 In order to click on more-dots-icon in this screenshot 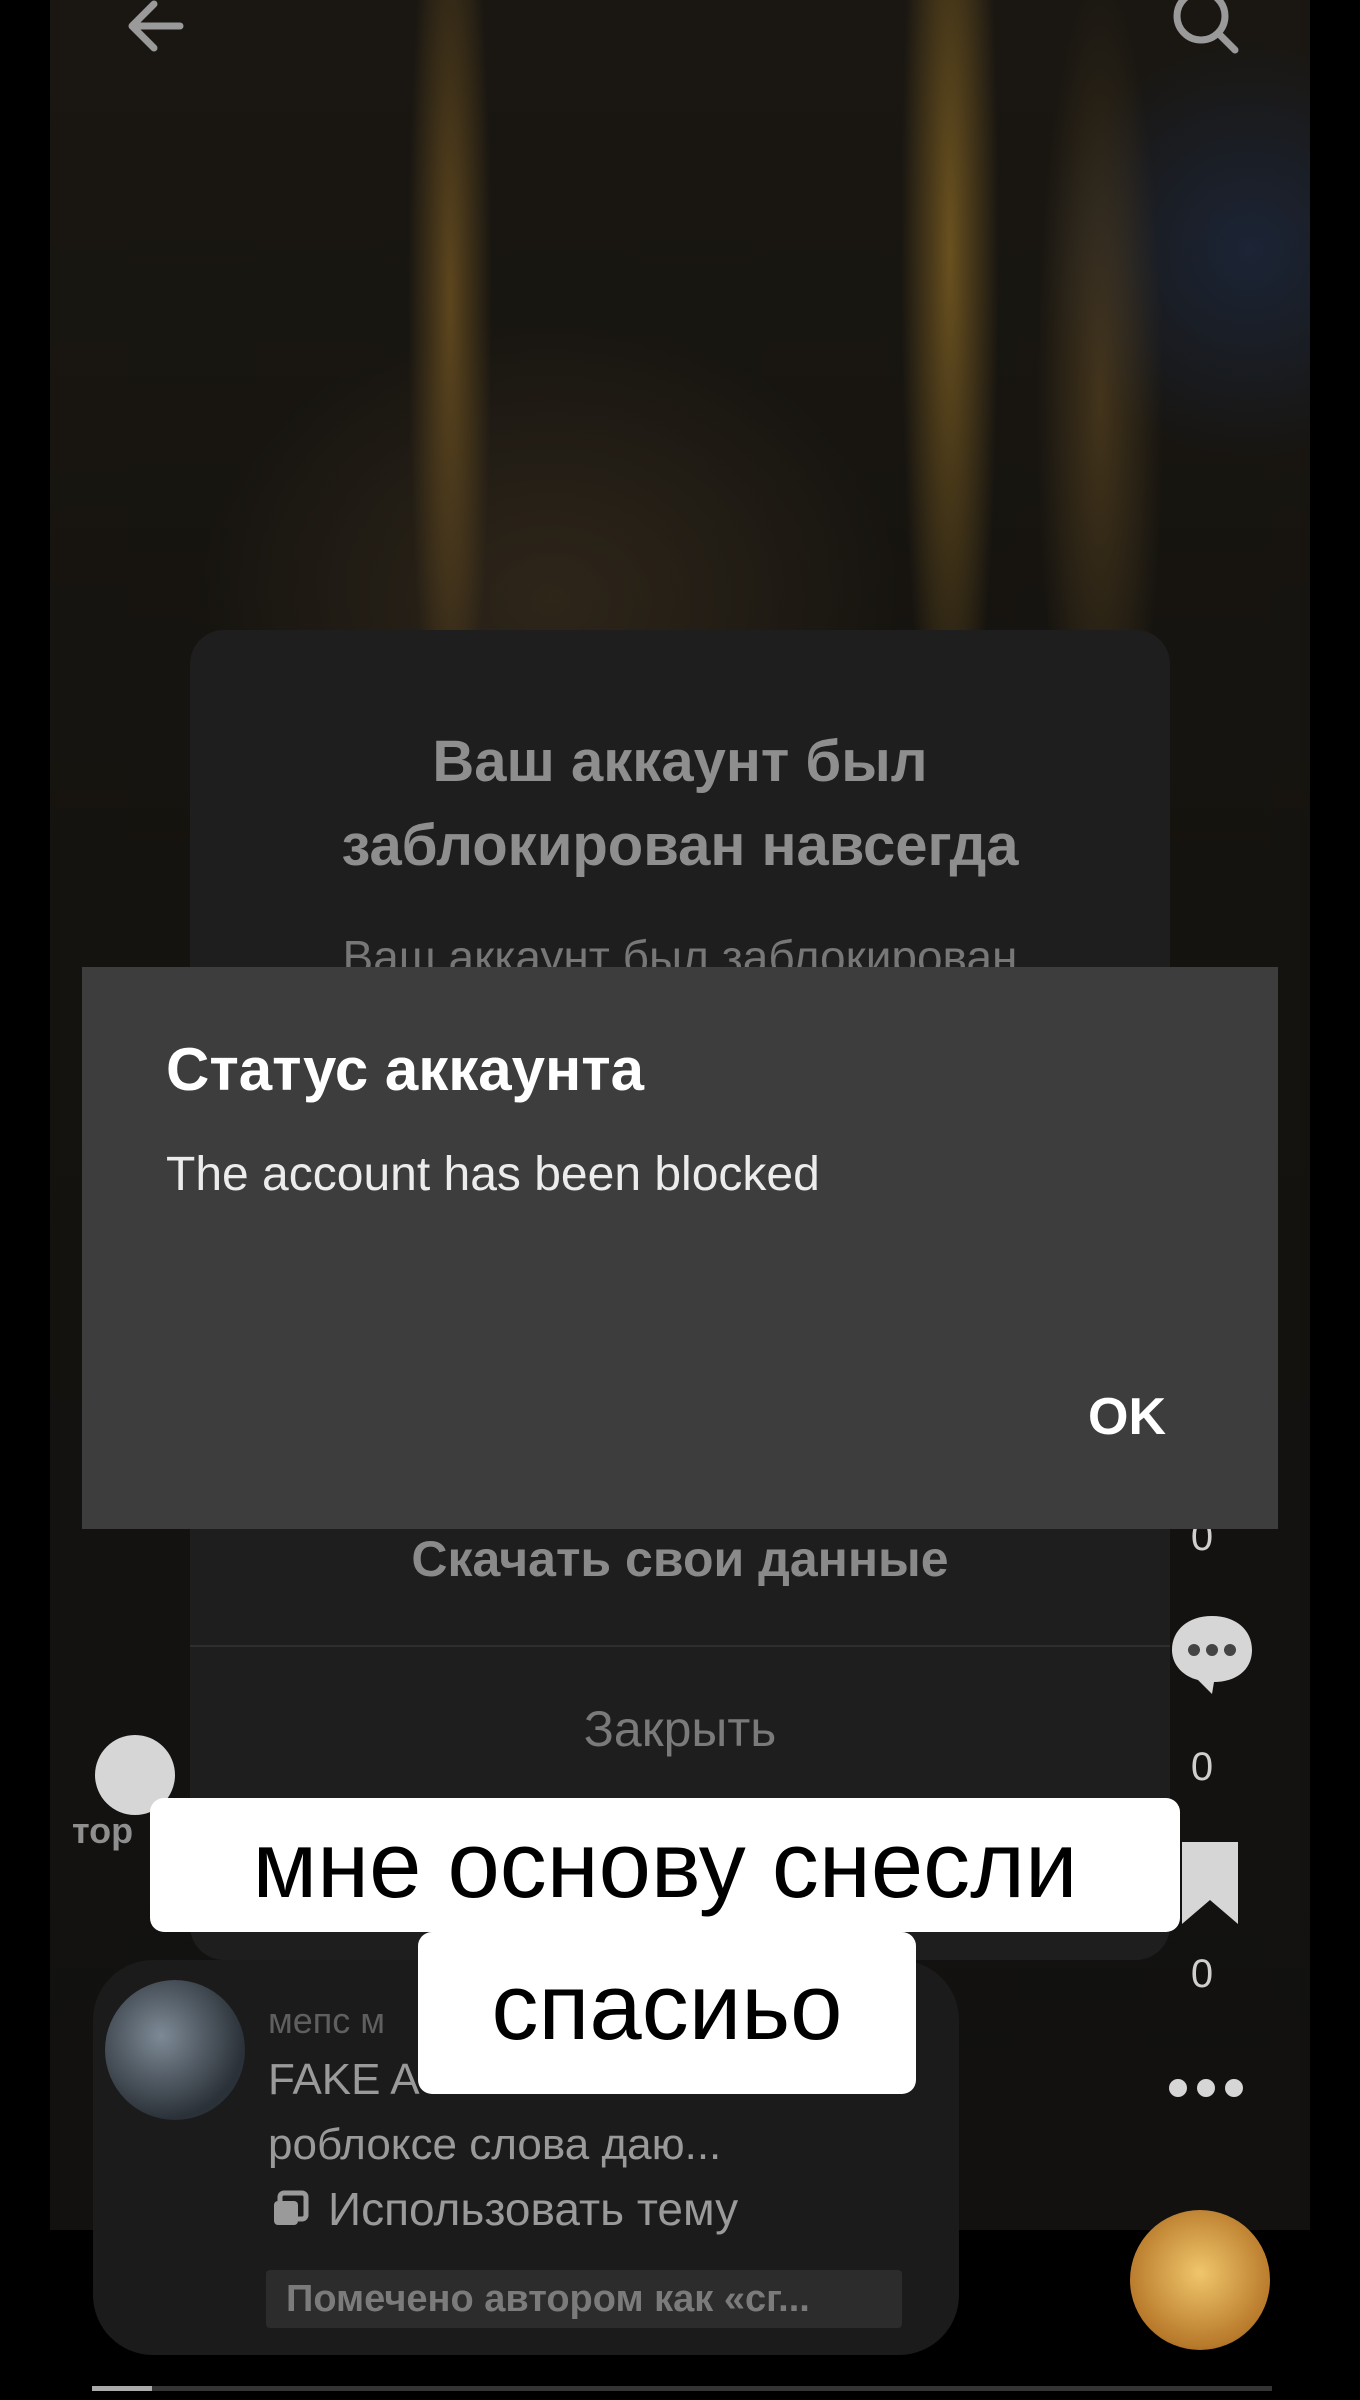, I will do `click(1206, 2090)`.